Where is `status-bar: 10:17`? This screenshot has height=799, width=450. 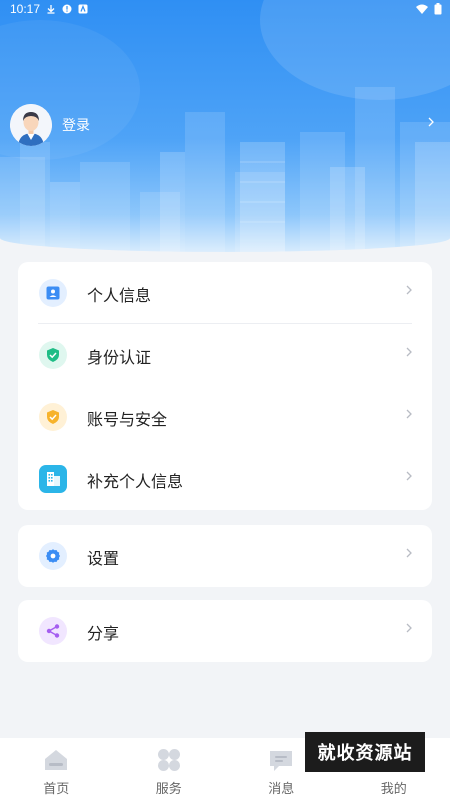 status-bar: 10:17 is located at coordinates (225, 9).